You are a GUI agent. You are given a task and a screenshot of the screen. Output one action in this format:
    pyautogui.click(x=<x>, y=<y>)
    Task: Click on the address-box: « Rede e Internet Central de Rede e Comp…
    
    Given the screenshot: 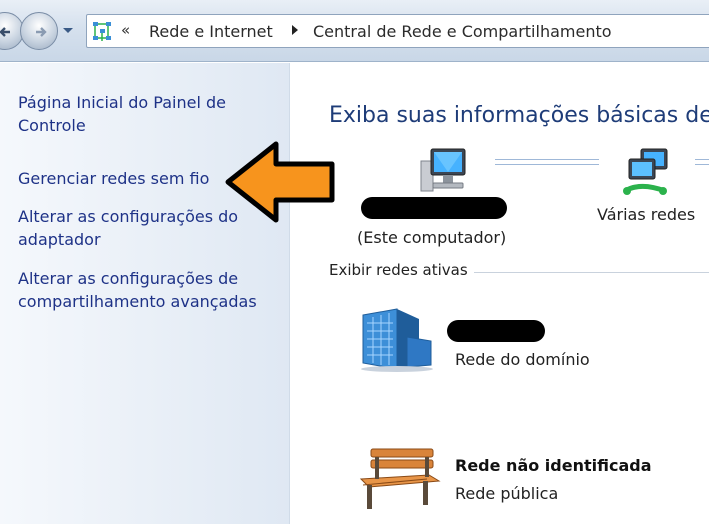 What is the action you would take?
    pyautogui.click(x=397, y=31)
    